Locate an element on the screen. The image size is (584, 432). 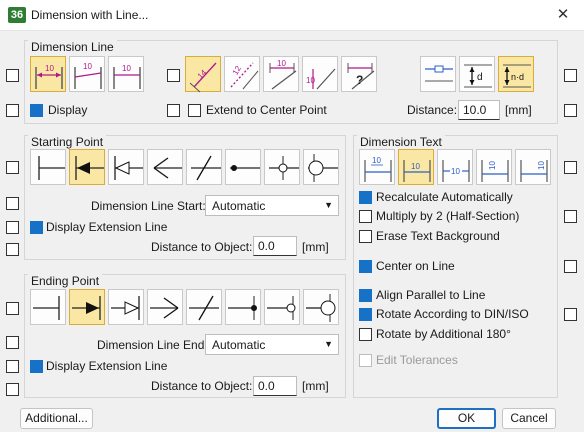
start-filled-arrow-button is located at coordinates (87, 167).